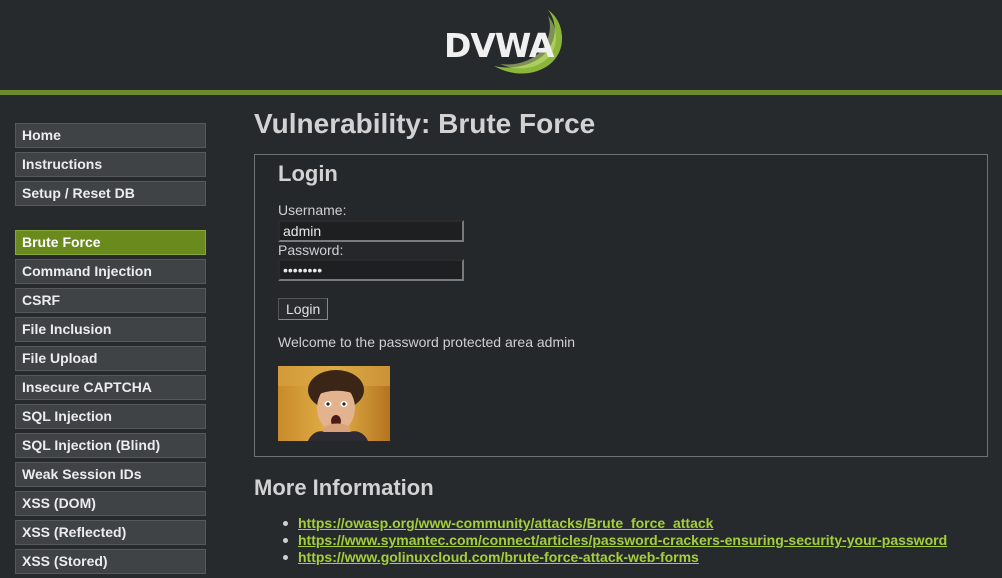  What do you see at coordinates (501, 92) in the screenshot?
I see `header-accent-bar` at bounding box center [501, 92].